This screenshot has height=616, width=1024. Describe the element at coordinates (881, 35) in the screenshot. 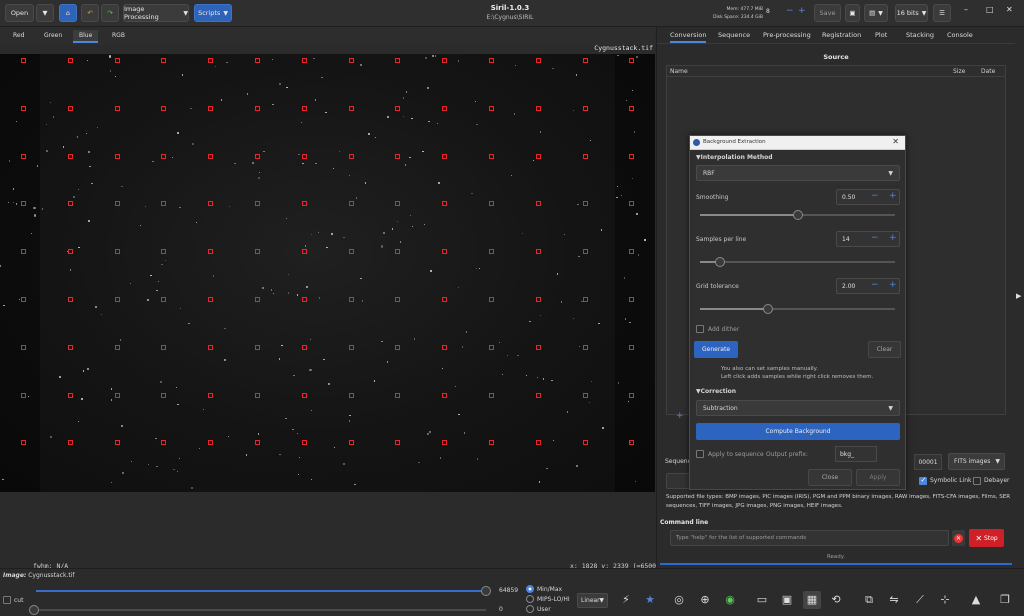

I see `tab-plot: Plot` at that location.